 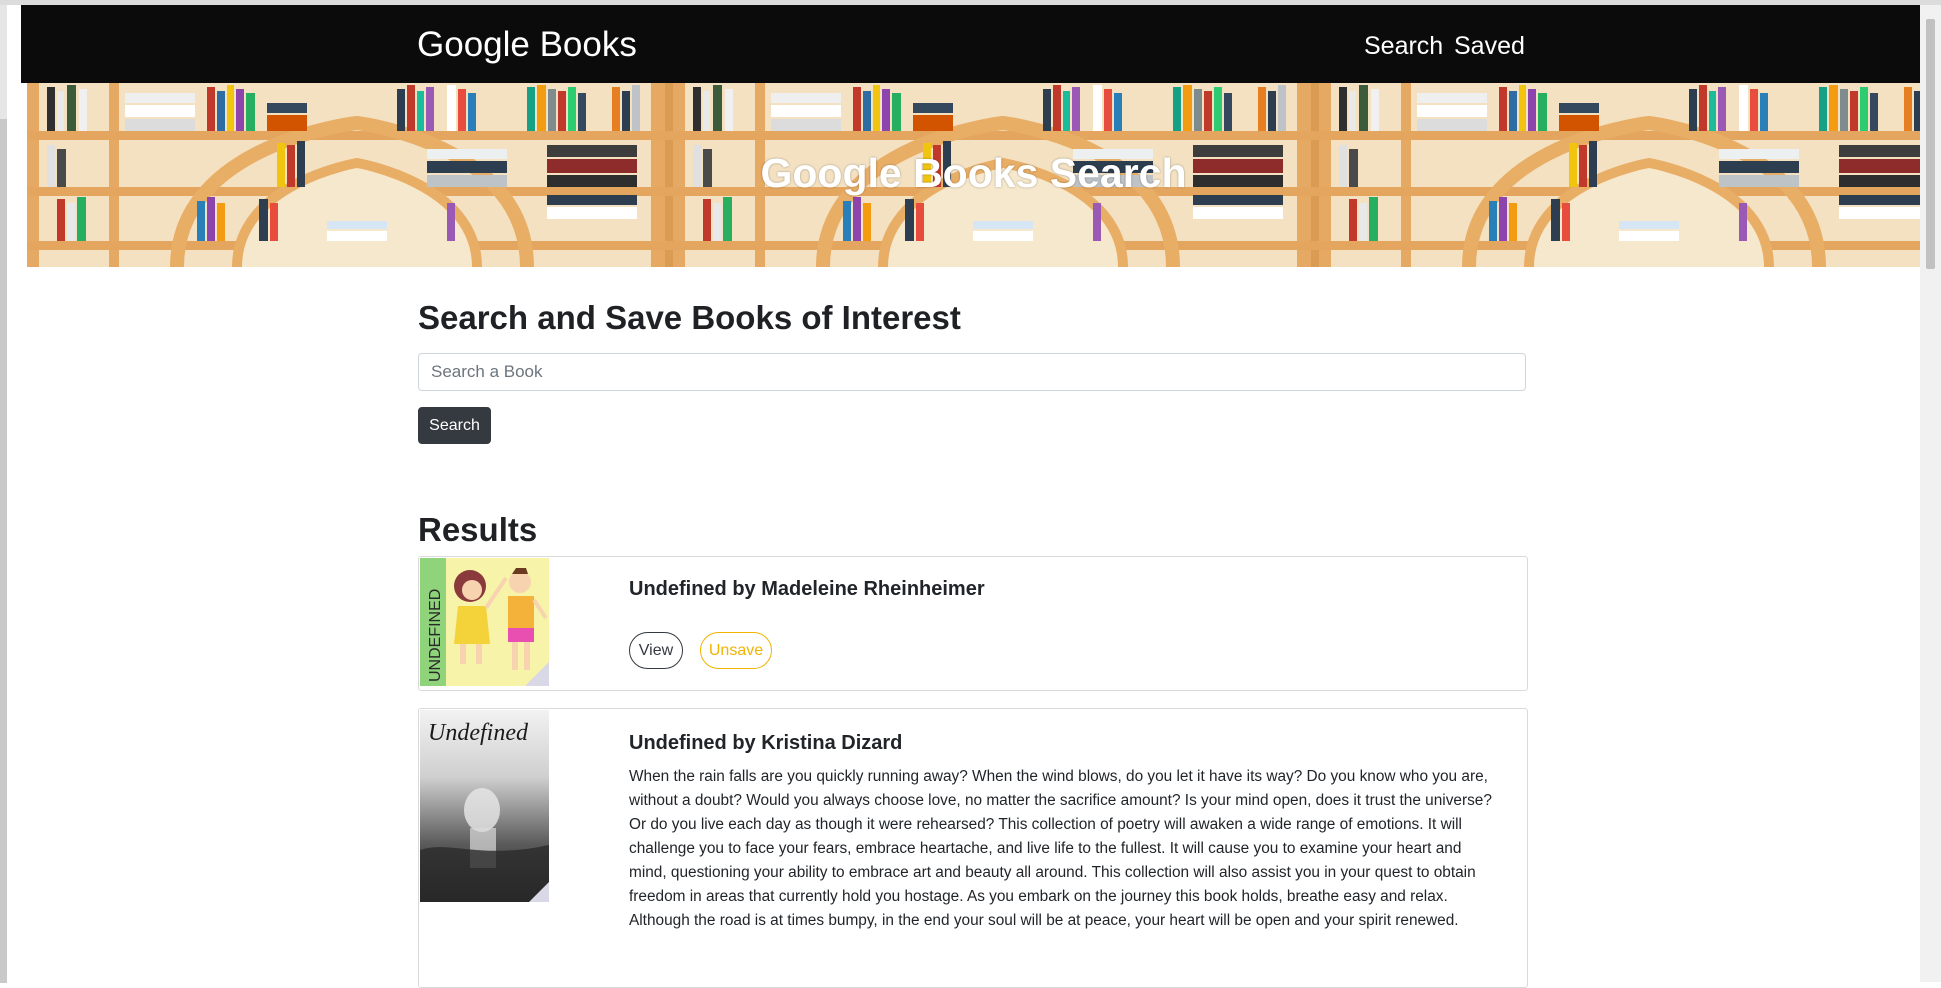 What do you see at coordinates (1930, 144) in the screenshot?
I see `page-scrollbar-thumb` at bounding box center [1930, 144].